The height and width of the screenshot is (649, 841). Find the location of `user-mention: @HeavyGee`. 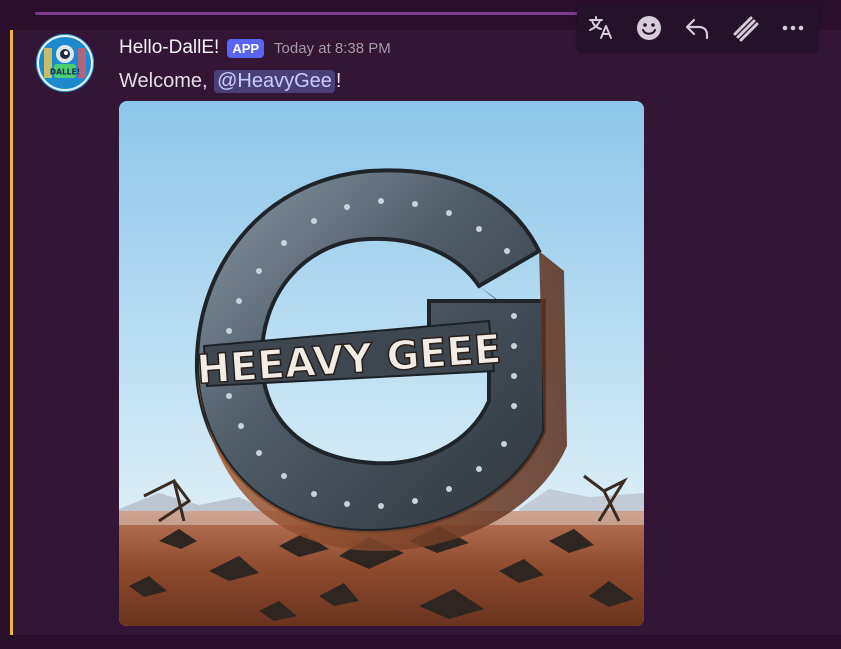

user-mention: @HeavyGee is located at coordinates (274, 81).